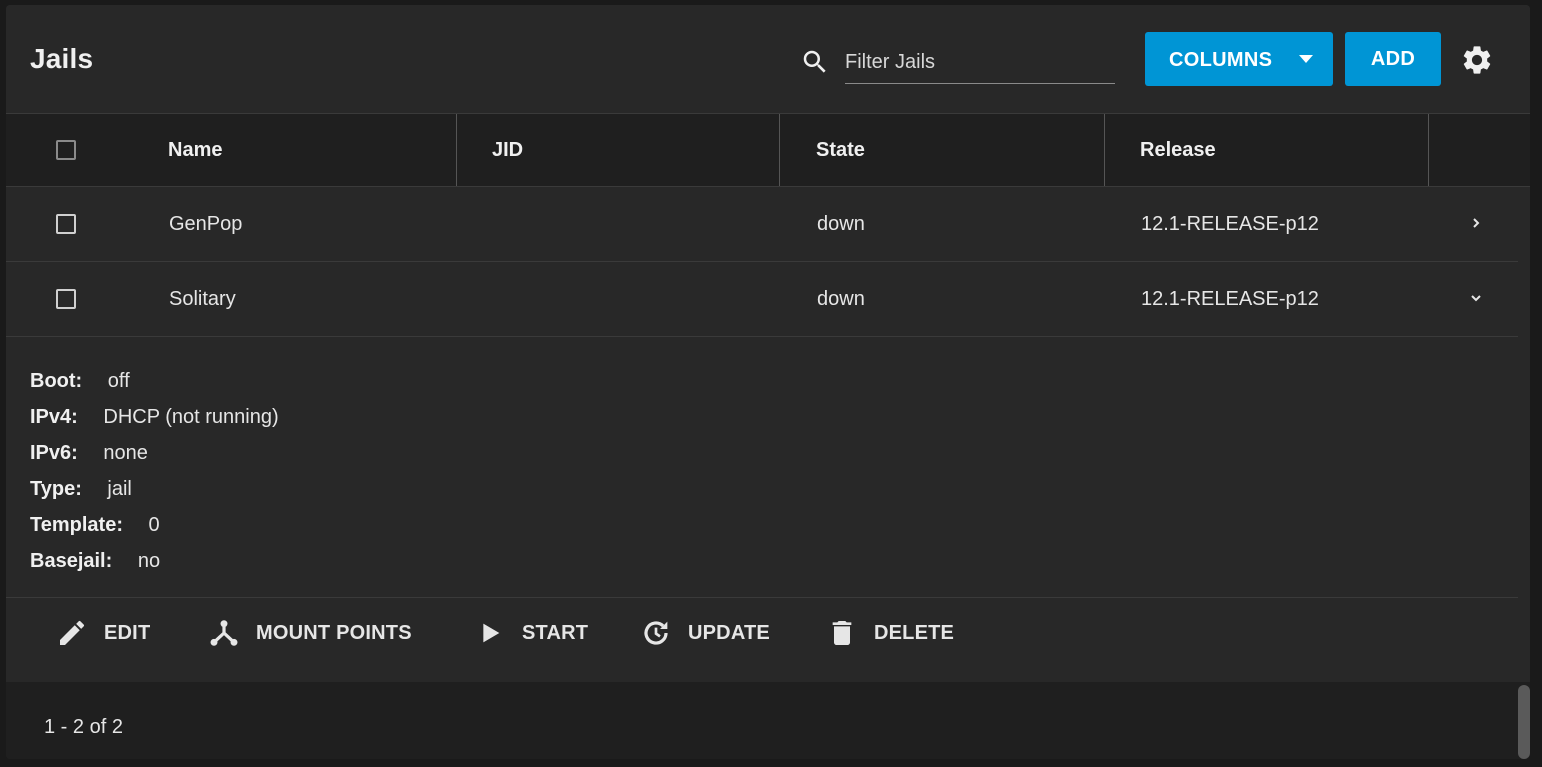  What do you see at coordinates (149, 561) in the screenshot?
I see `detail-value: no` at bounding box center [149, 561].